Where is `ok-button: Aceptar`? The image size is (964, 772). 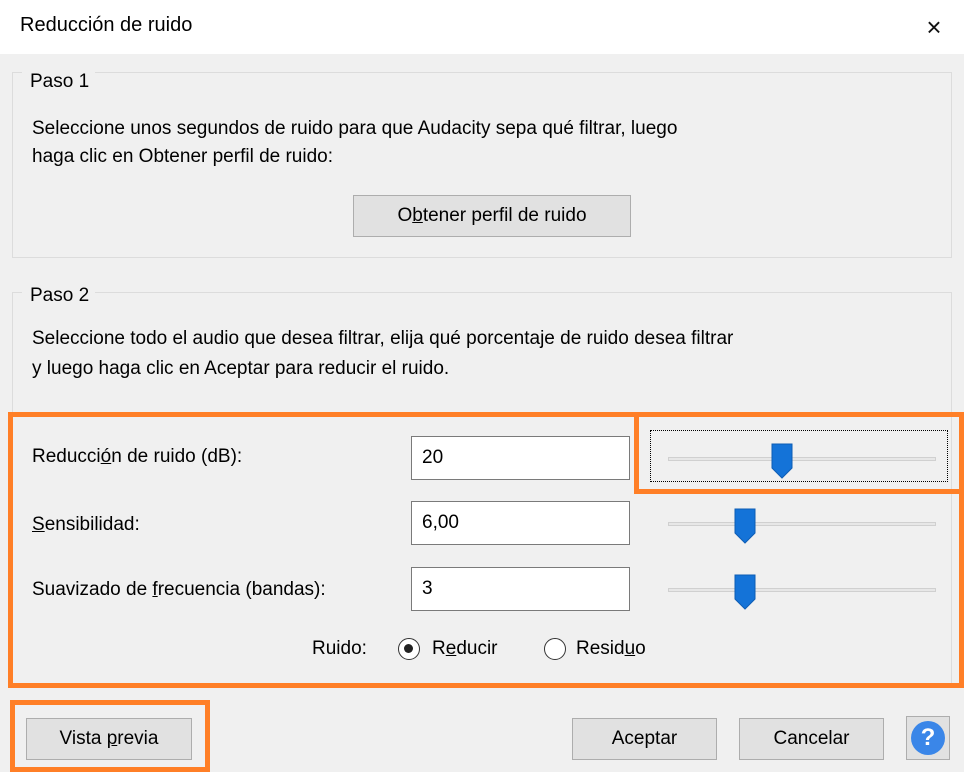 ok-button: Aceptar is located at coordinates (644, 739).